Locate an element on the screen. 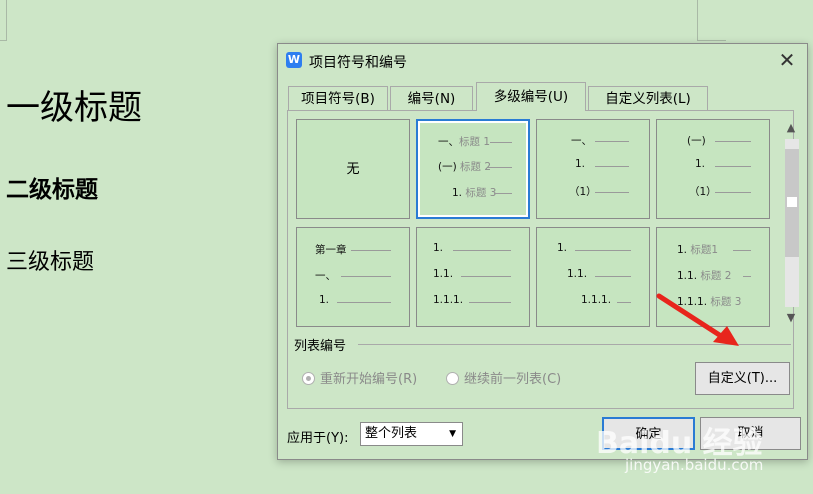  dropdown-arrow-icon: ▼ is located at coordinates (452, 434).